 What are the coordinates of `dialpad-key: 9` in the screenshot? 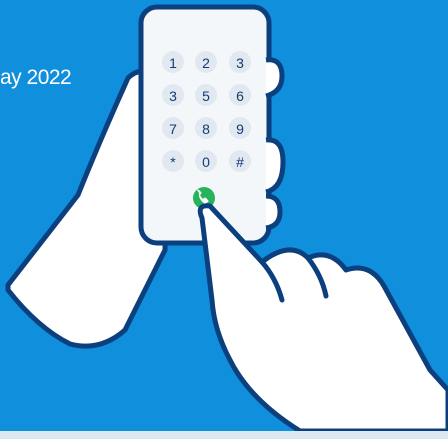 It's located at (240, 128).